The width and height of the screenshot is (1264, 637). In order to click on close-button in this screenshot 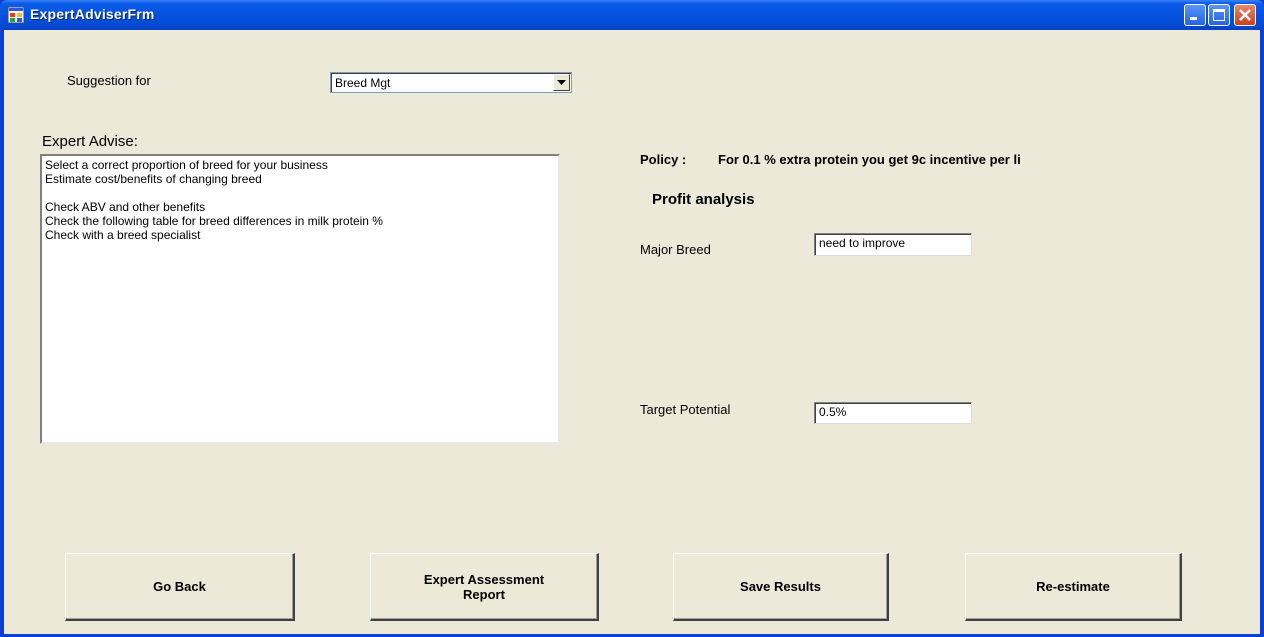, I will do `click(1245, 15)`.